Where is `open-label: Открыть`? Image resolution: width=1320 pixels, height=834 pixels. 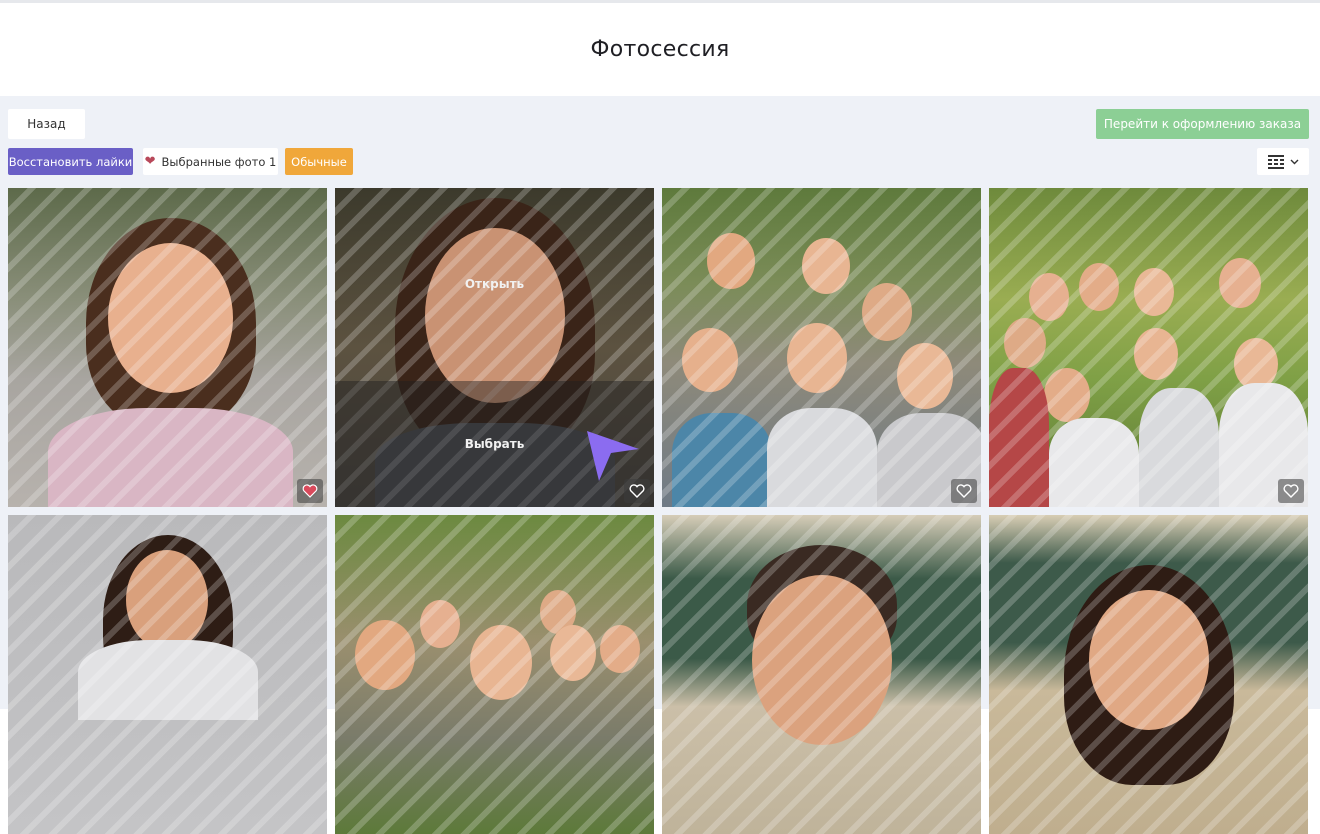
open-label: Открыть is located at coordinates (494, 283).